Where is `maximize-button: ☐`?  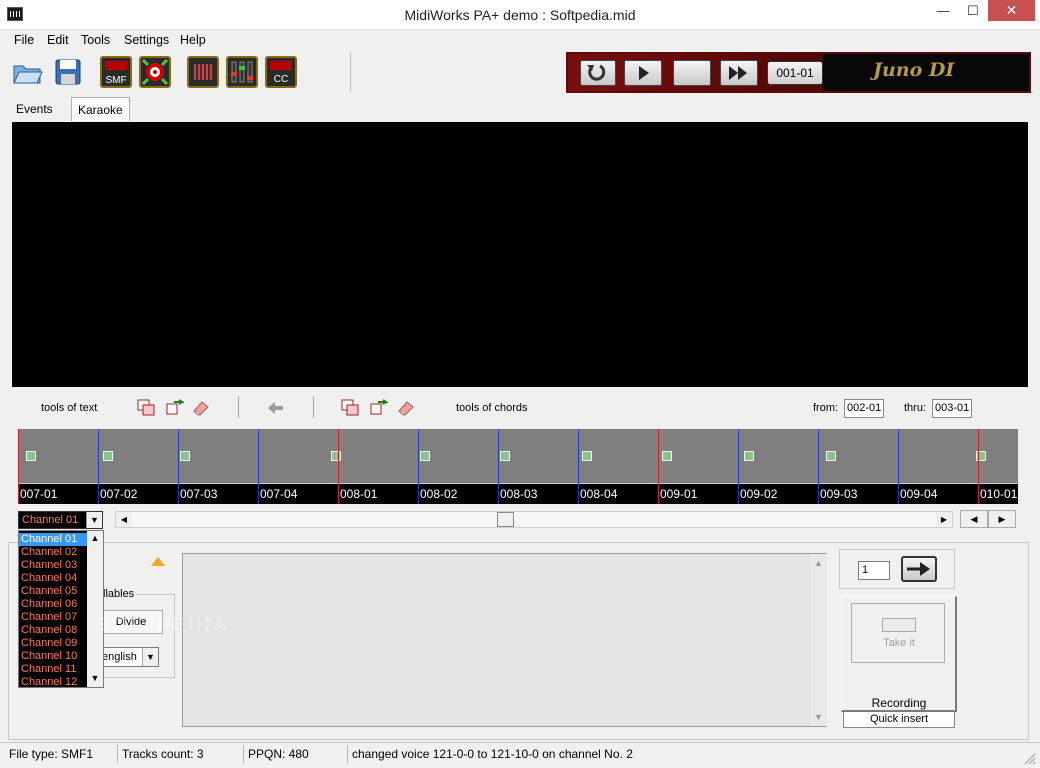
maximize-button: ☐ is located at coordinates (973, 10).